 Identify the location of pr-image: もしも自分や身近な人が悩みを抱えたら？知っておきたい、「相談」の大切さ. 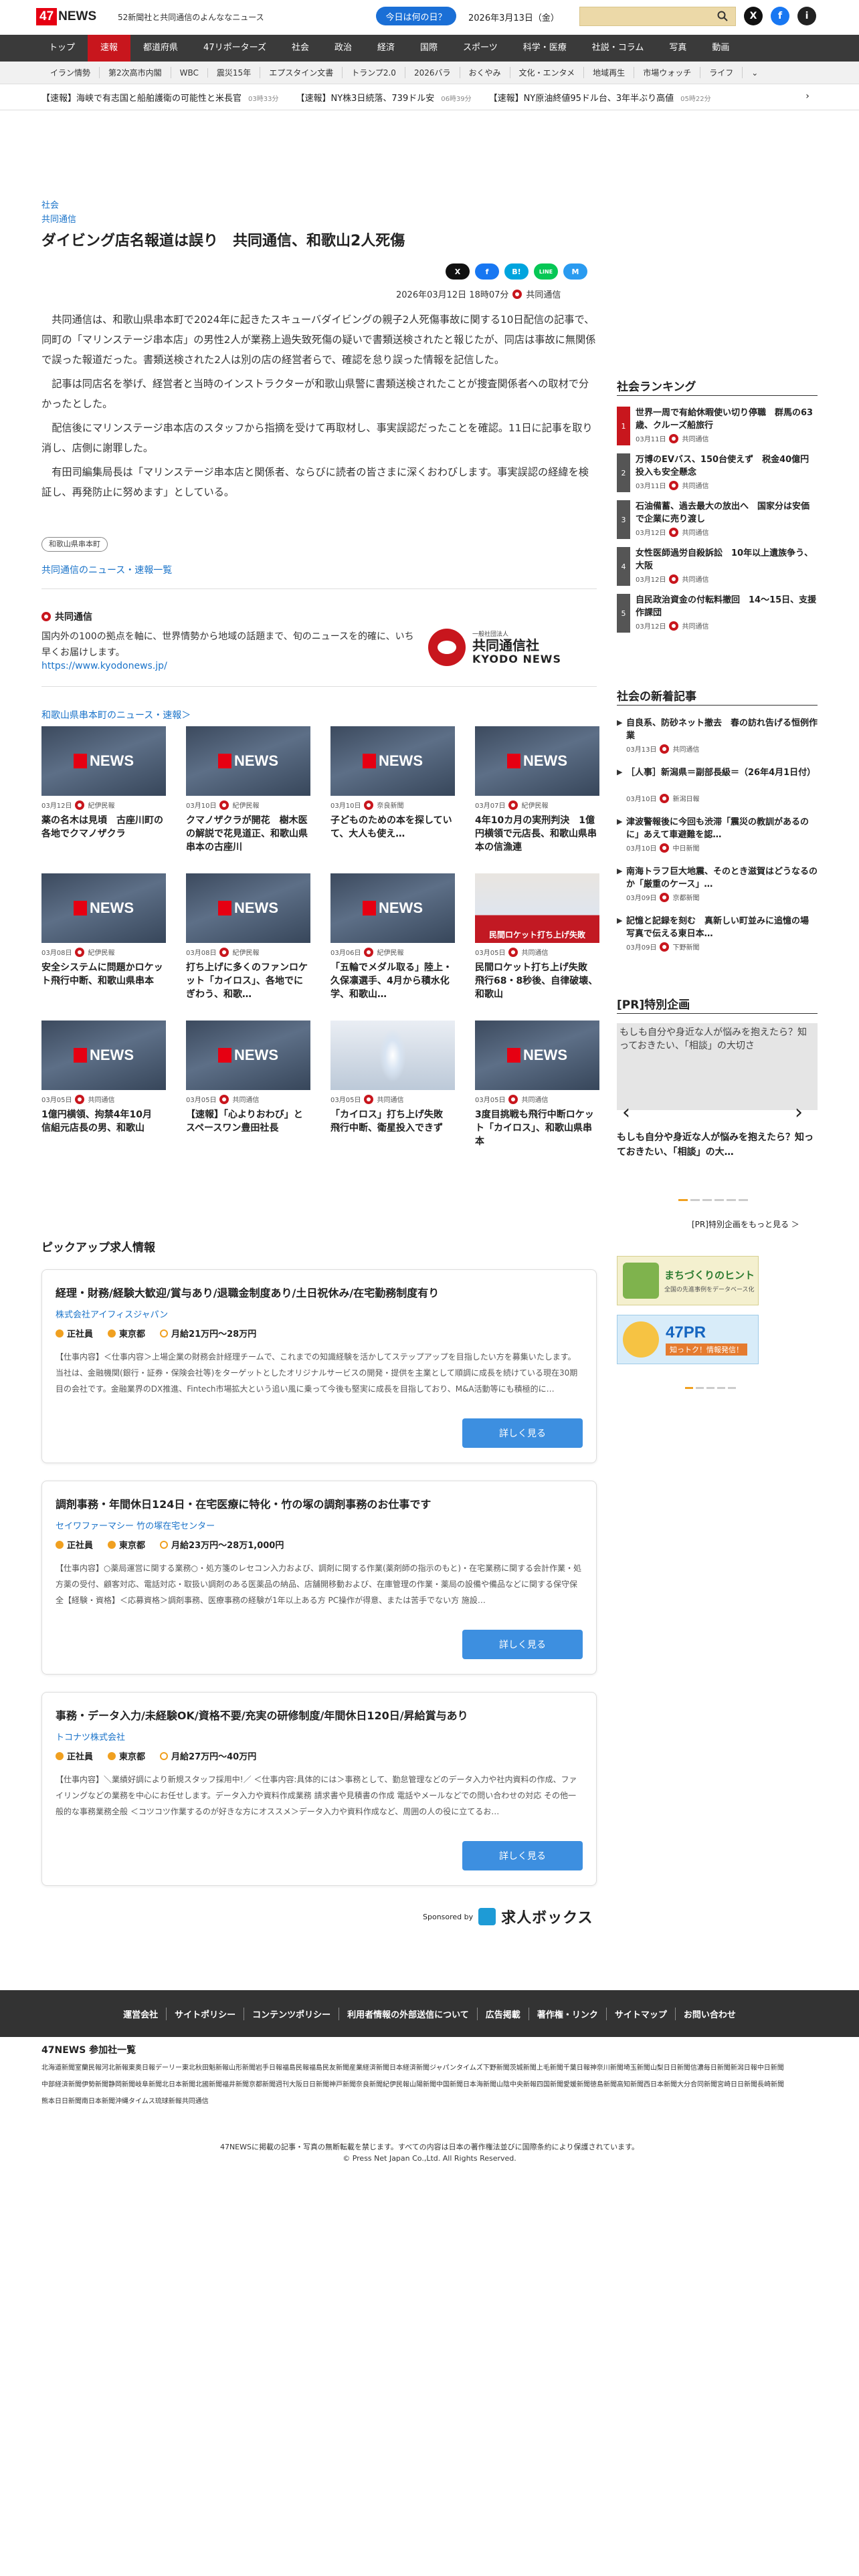
(718, 1066).